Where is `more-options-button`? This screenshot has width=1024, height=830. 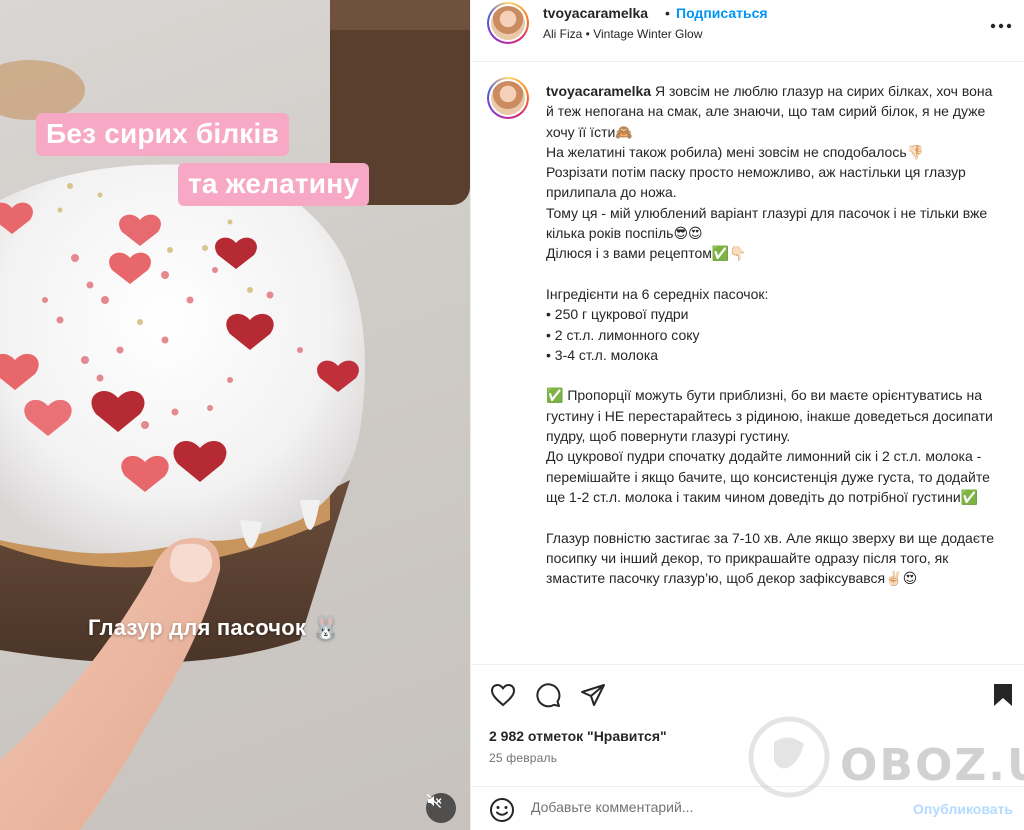
more-options-button is located at coordinates (1001, 26).